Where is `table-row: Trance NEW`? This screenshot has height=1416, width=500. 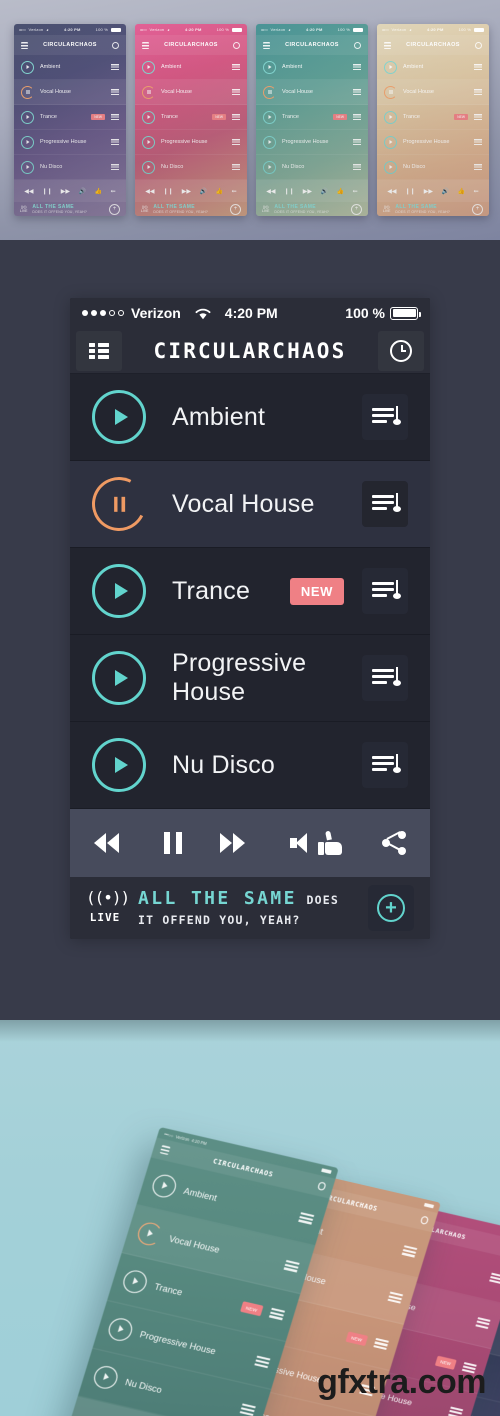 table-row: Trance NEW is located at coordinates (250, 591).